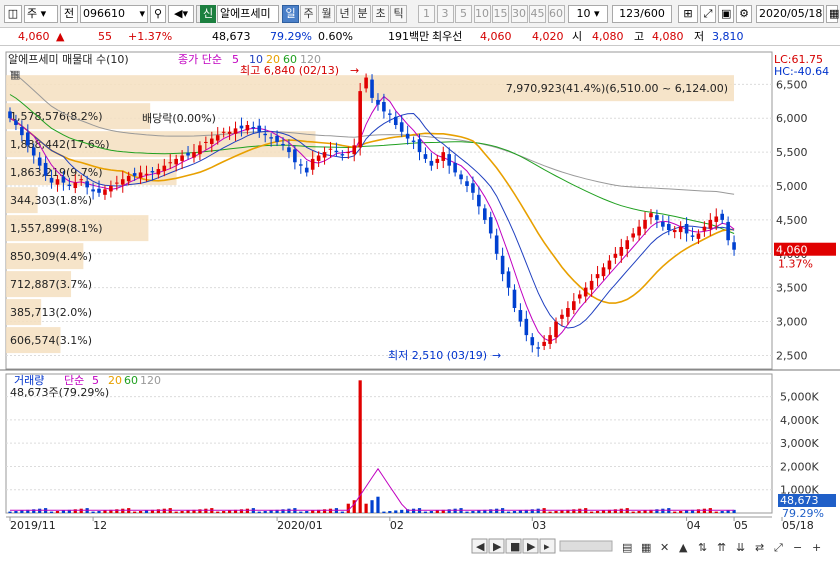 This screenshot has height=561, width=840. I want to click on volume-profile-label: 7,970,923(41.4%)(6,510.00 ~ 6,124.00), so click(617, 88).